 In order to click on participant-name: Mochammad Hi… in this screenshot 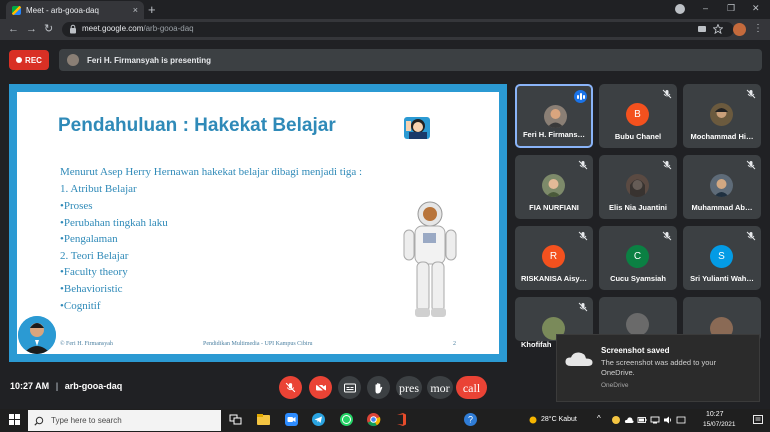, I will do `click(722, 136)`.